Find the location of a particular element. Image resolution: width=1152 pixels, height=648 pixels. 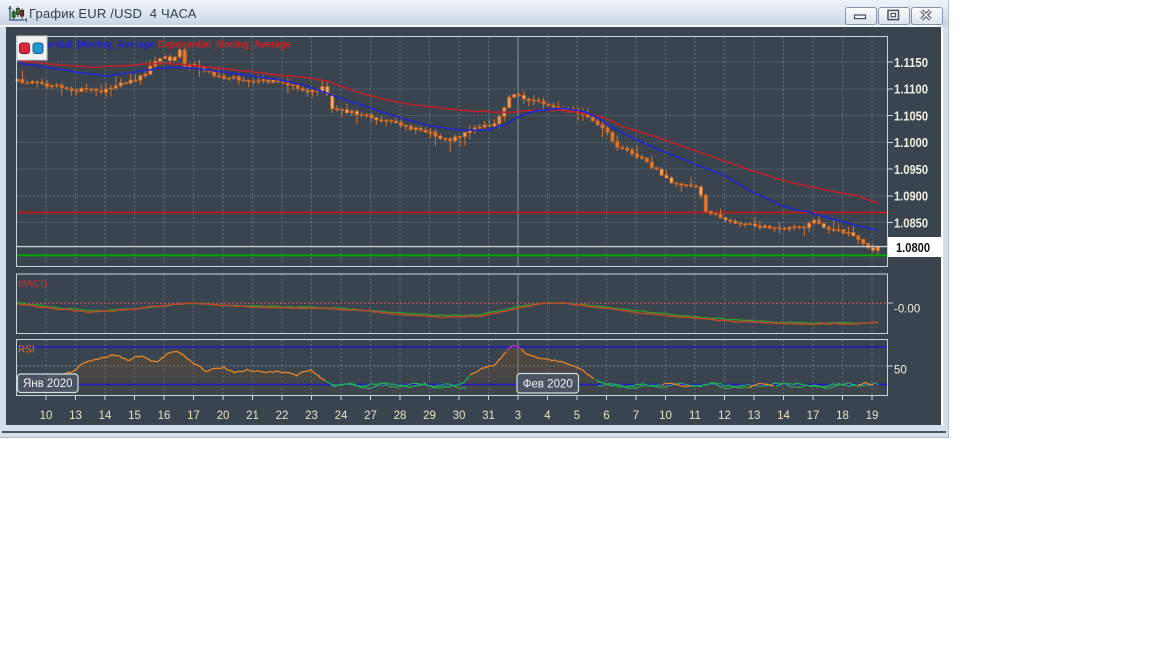

svg-text: 7 is located at coordinates (636, 416).